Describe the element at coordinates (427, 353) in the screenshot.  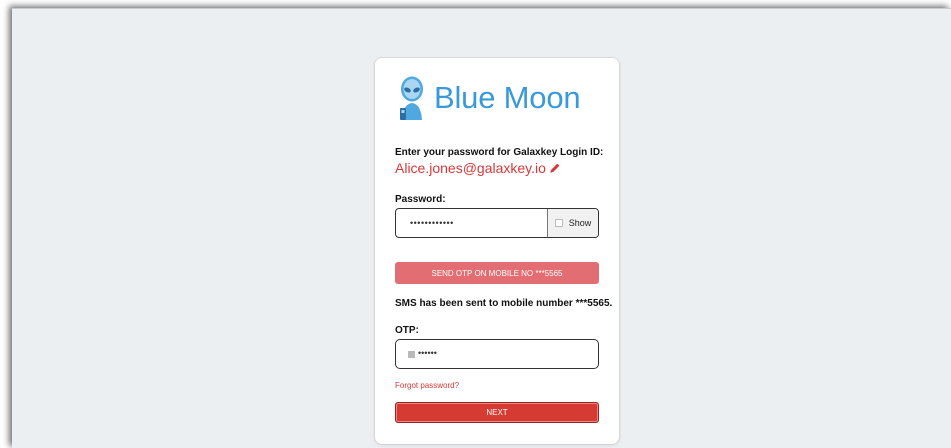
I see `otp-value: ••••••` at that location.